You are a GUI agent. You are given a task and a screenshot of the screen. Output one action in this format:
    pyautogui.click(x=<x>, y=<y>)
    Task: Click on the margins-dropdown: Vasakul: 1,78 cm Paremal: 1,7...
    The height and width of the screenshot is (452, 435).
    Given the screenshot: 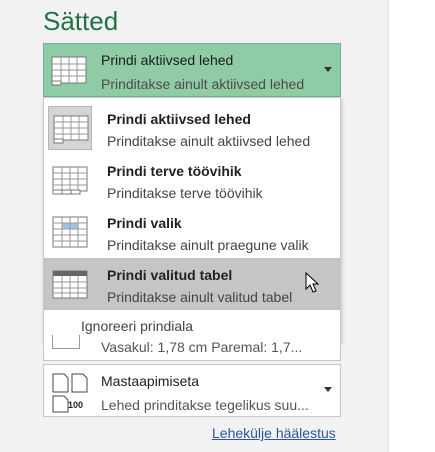 What is the action you would take?
    pyautogui.click(x=192, y=348)
    